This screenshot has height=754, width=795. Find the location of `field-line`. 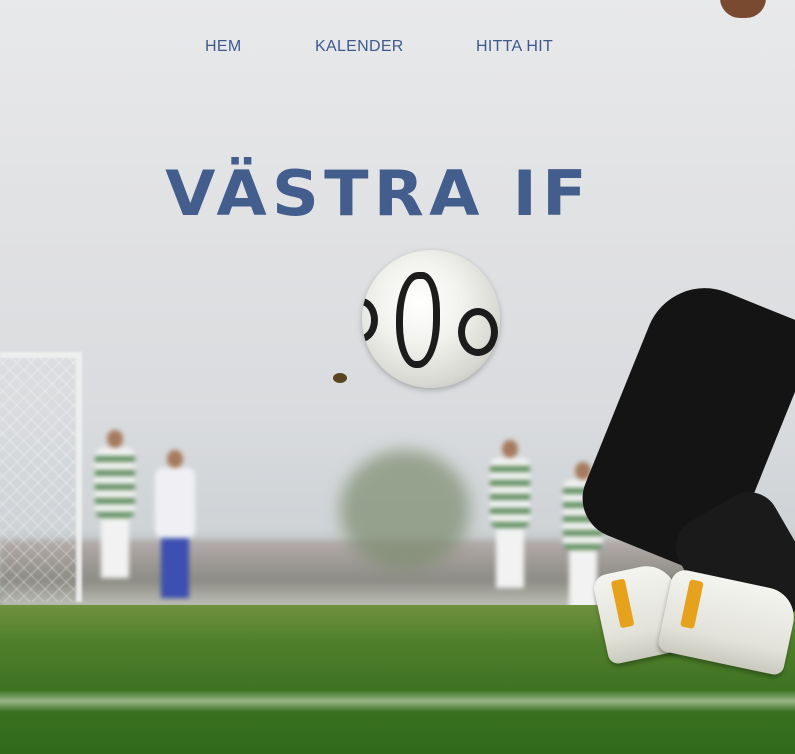

field-line is located at coordinates (397, 701).